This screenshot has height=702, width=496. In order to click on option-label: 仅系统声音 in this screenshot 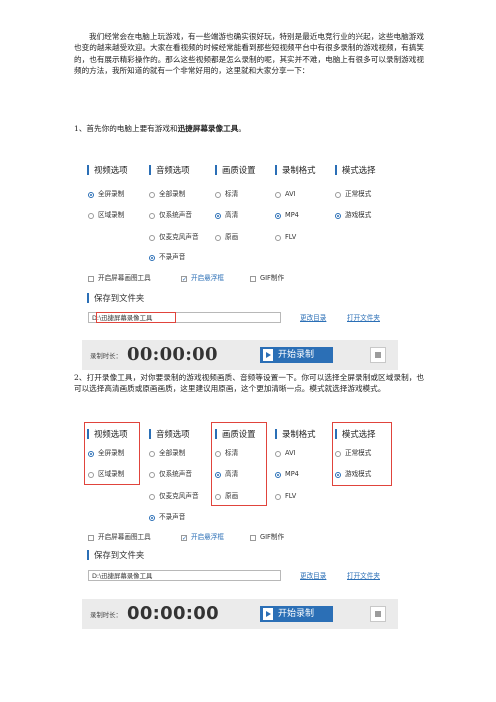, I will do `click(175, 215)`.